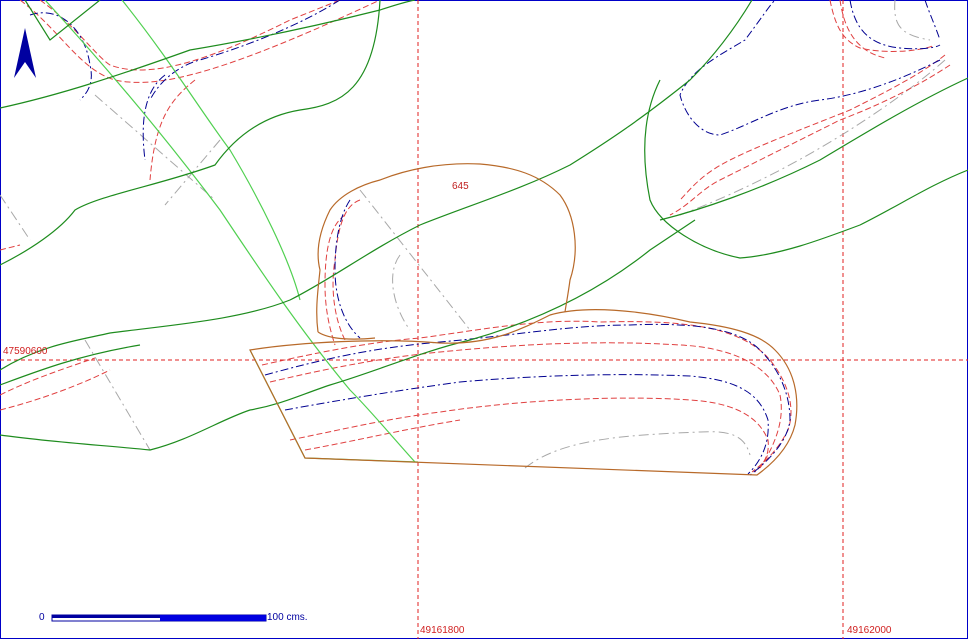  Describe the element at coordinates (25, 53) in the screenshot. I see `north-arrow-icon` at that location.